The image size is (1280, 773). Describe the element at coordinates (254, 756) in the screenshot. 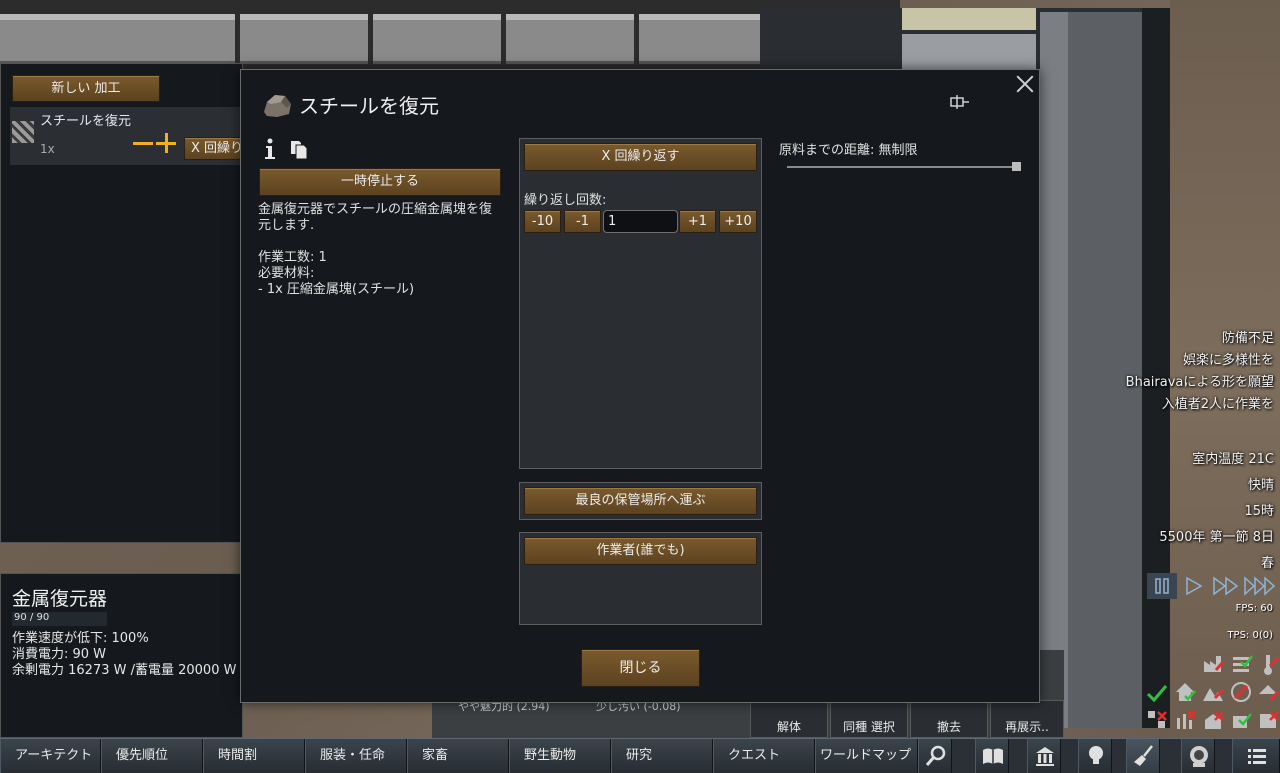

I see `tab-schedule: 時間割` at that location.